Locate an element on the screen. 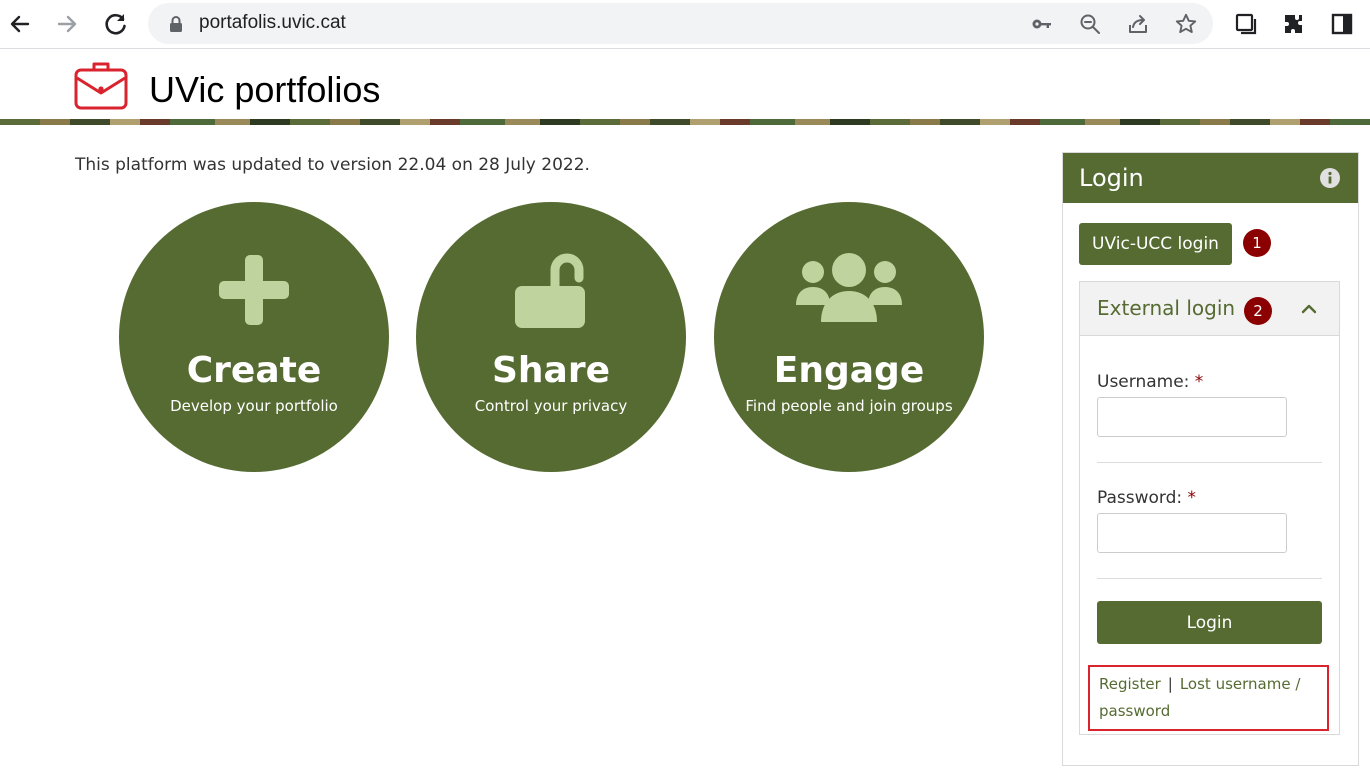  extensions-icon is located at coordinates (1294, 24).